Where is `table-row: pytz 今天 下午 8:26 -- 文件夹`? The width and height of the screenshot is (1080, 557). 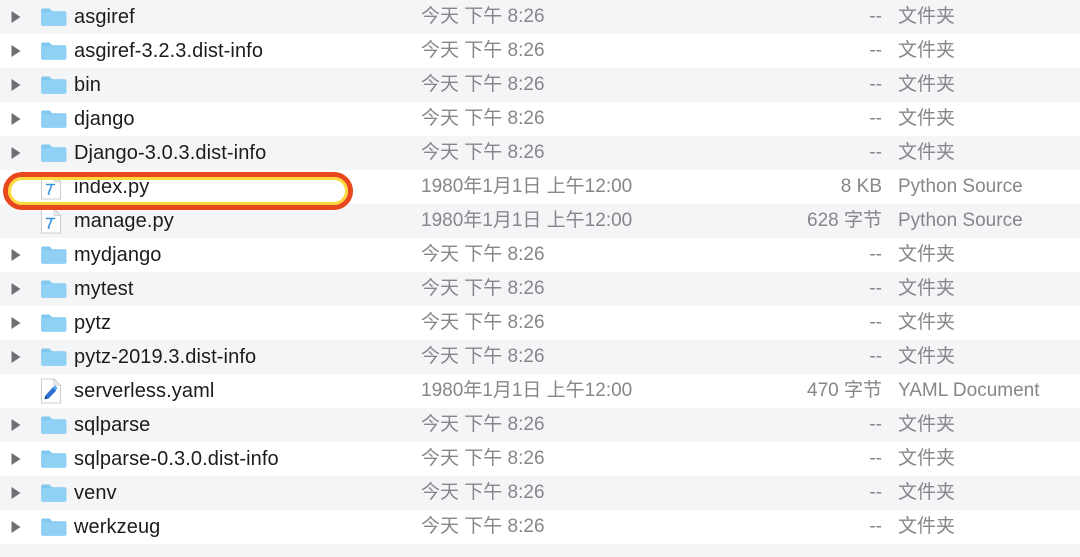
table-row: pytz 今天 下午 8:26 -- 文件夹 is located at coordinates (540, 323).